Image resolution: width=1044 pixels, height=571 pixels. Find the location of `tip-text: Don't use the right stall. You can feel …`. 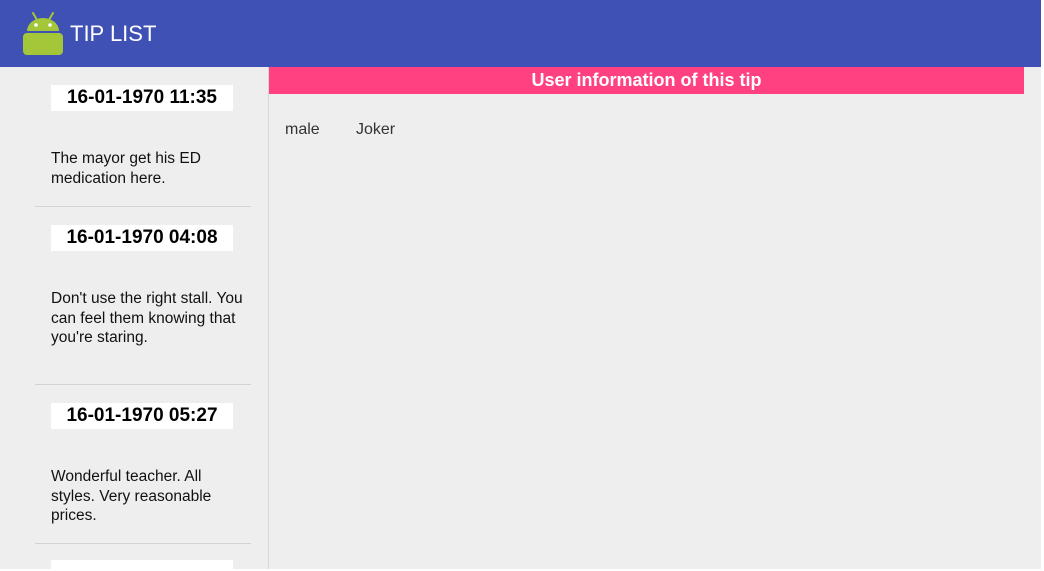

tip-text: Don't use the right stall. You can feel … is located at coordinates (147, 318).